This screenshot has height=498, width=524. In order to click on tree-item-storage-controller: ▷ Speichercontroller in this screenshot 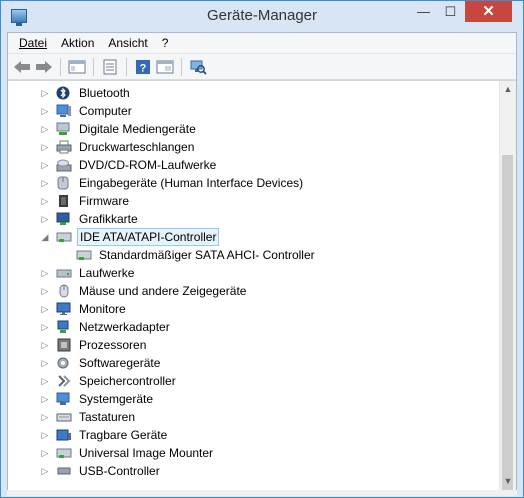, I will do `click(109, 381)`.